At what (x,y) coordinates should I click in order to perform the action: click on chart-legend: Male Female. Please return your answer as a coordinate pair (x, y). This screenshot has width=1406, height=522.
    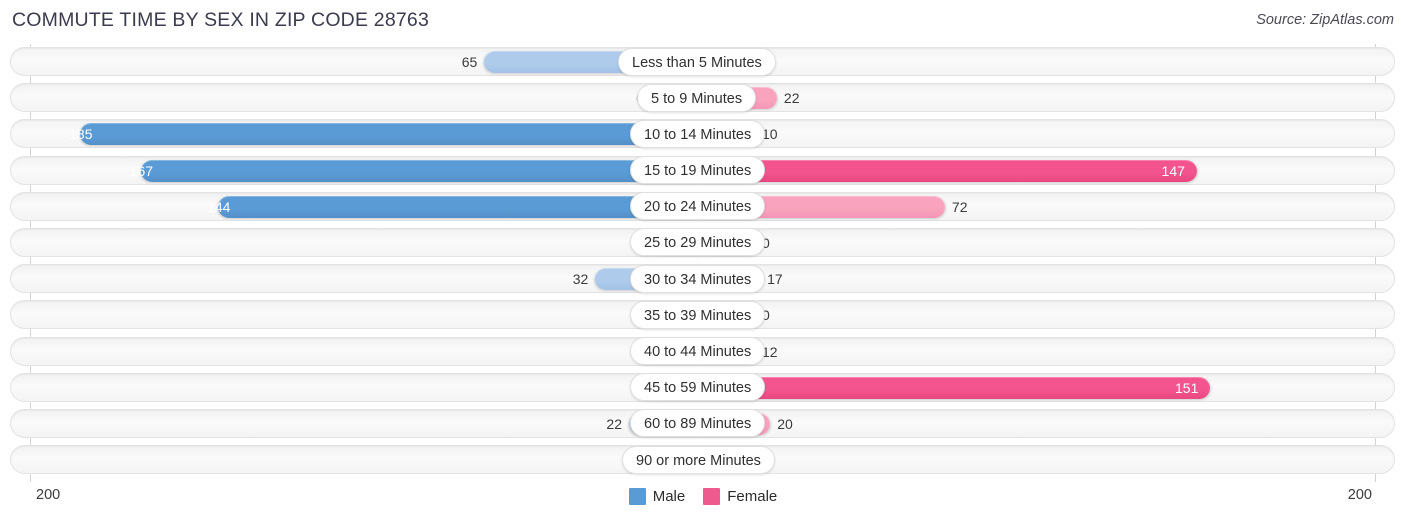
    Looking at the image, I should click on (703, 496).